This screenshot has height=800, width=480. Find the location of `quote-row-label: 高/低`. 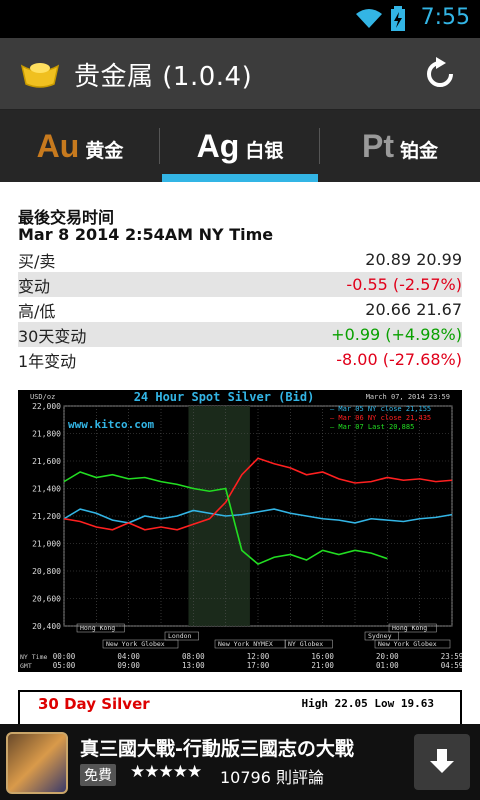

quote-row-label: 高/低 is located at coordinates (37, 311).